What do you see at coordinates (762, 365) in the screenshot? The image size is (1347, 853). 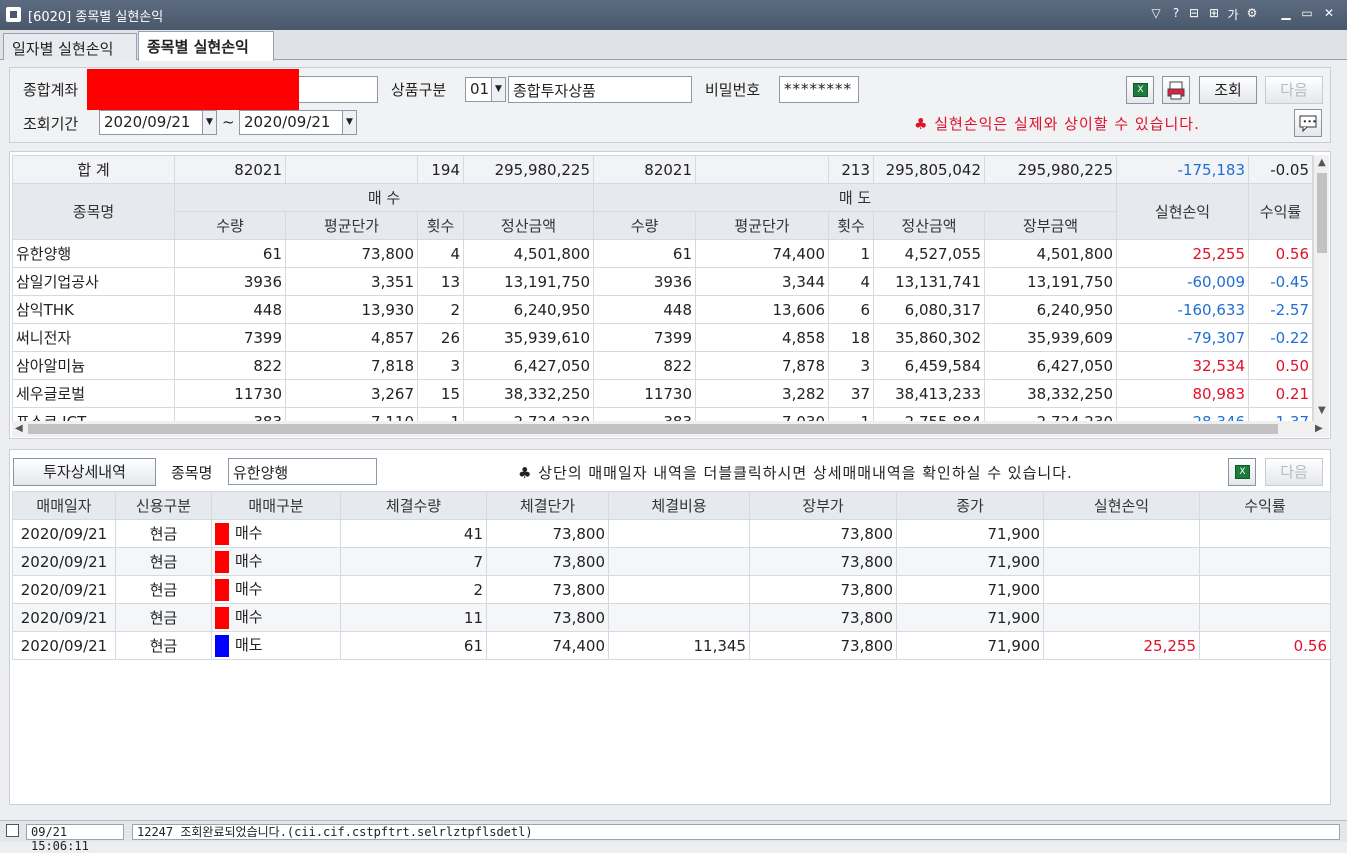 I see `stock-cell: 7,878` at bounding box center [762, 365].